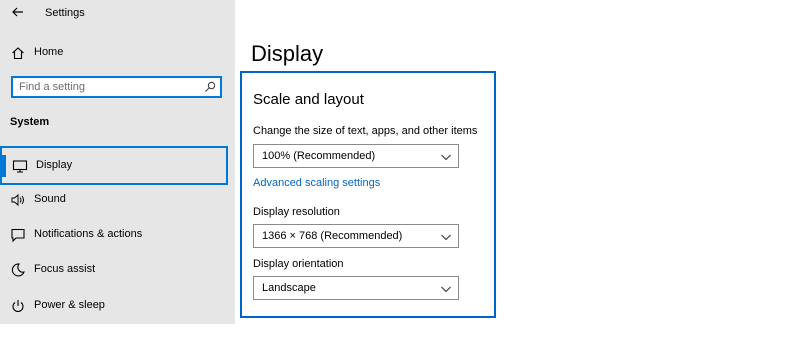  Describe the element at coordinates (117, 306) in the screenshot. I see `sidebar-item-power-sleep: Power & sleep` at that location.